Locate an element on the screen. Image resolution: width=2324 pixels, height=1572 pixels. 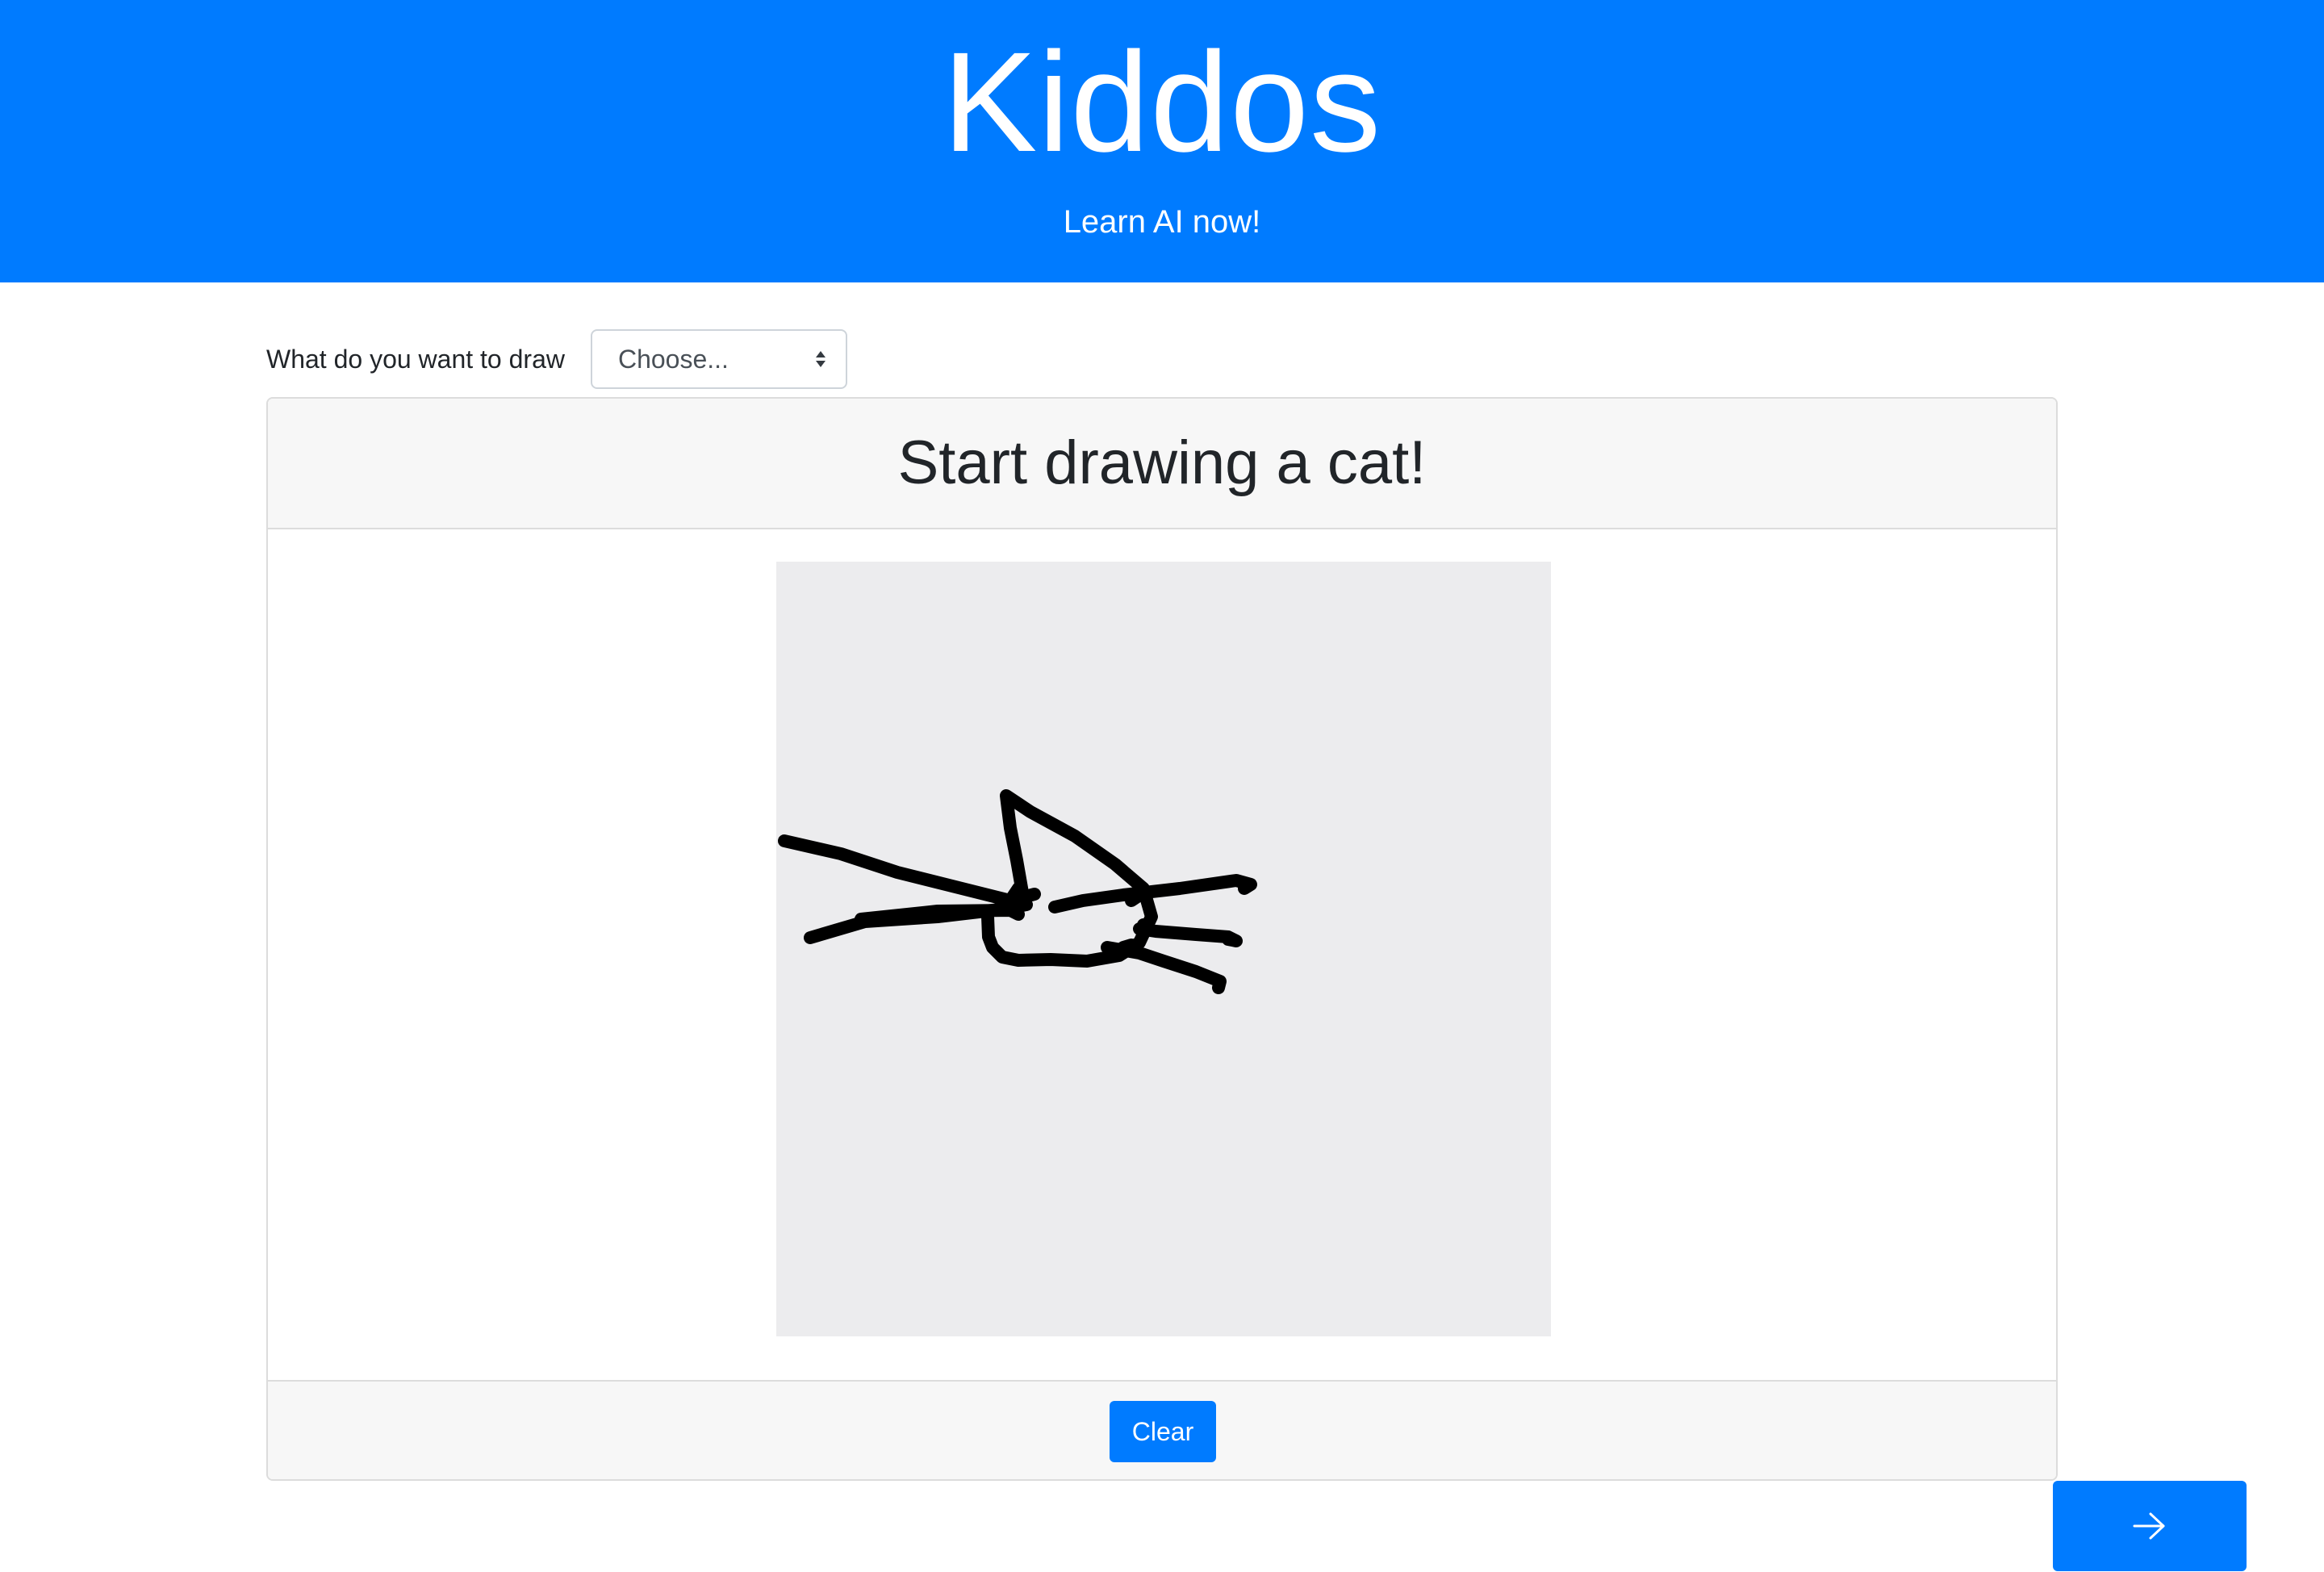
app-title: Kiddos is located at coordinates (1162, 102).